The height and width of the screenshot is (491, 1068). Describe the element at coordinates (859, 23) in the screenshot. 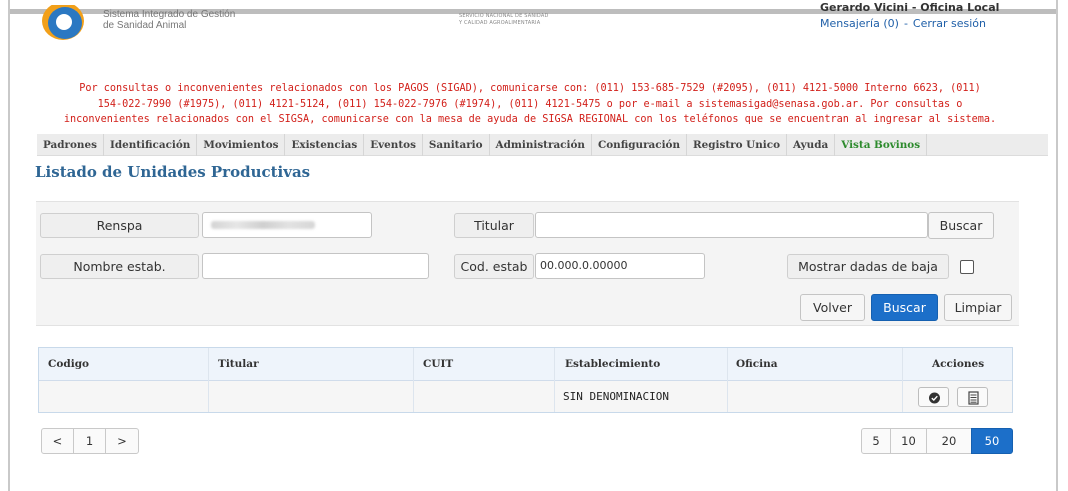

I see `messaging-link: Mensajería (0)` at that location.